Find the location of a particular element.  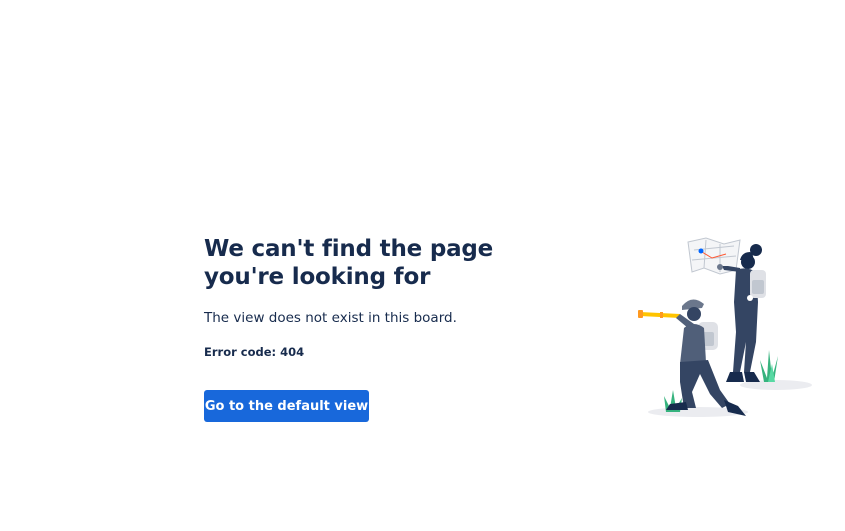

error-code: Error code: 404 is located at coordinates (254, 352).